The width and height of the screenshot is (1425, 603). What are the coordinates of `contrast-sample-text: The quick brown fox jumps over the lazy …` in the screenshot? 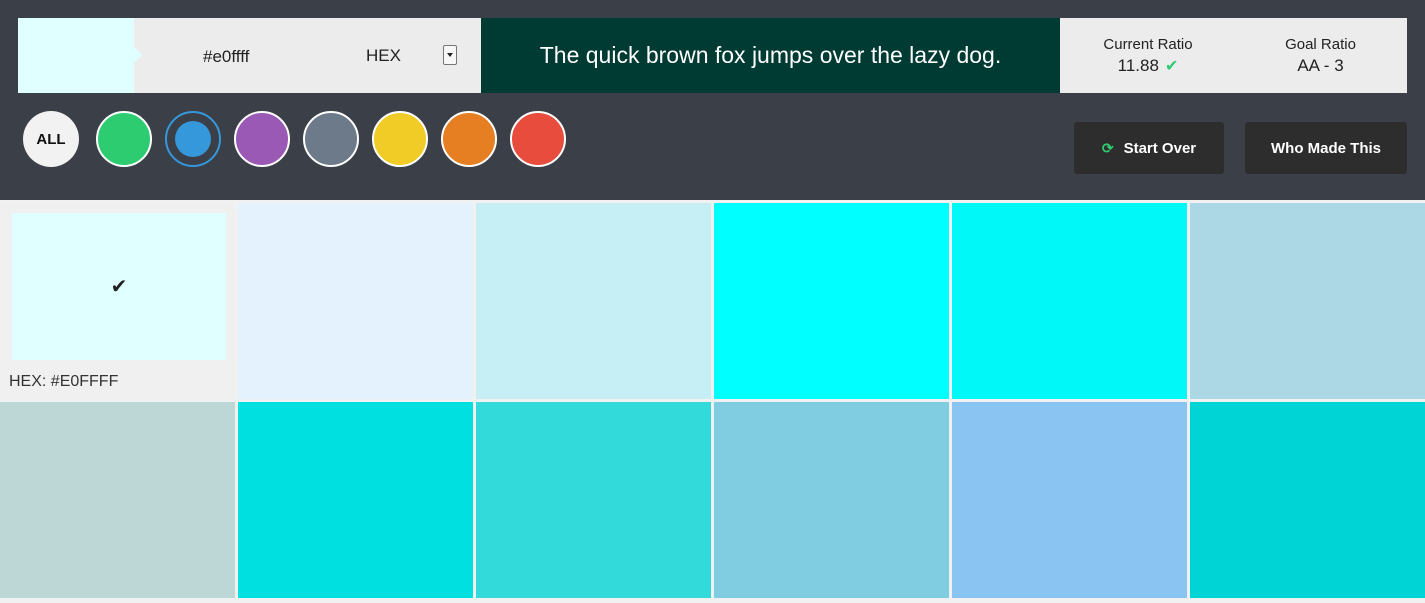 It's located at (770, 55).